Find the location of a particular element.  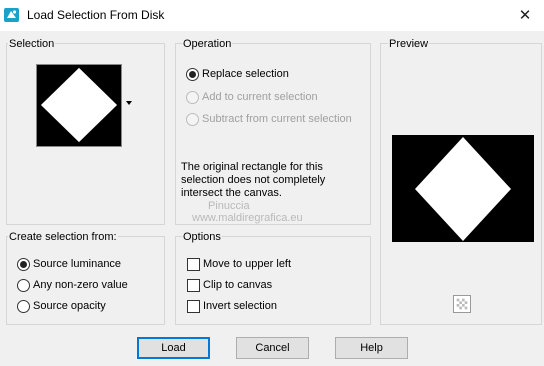

window-title: Load Selection From Disk is located at coordinates (96, 15).